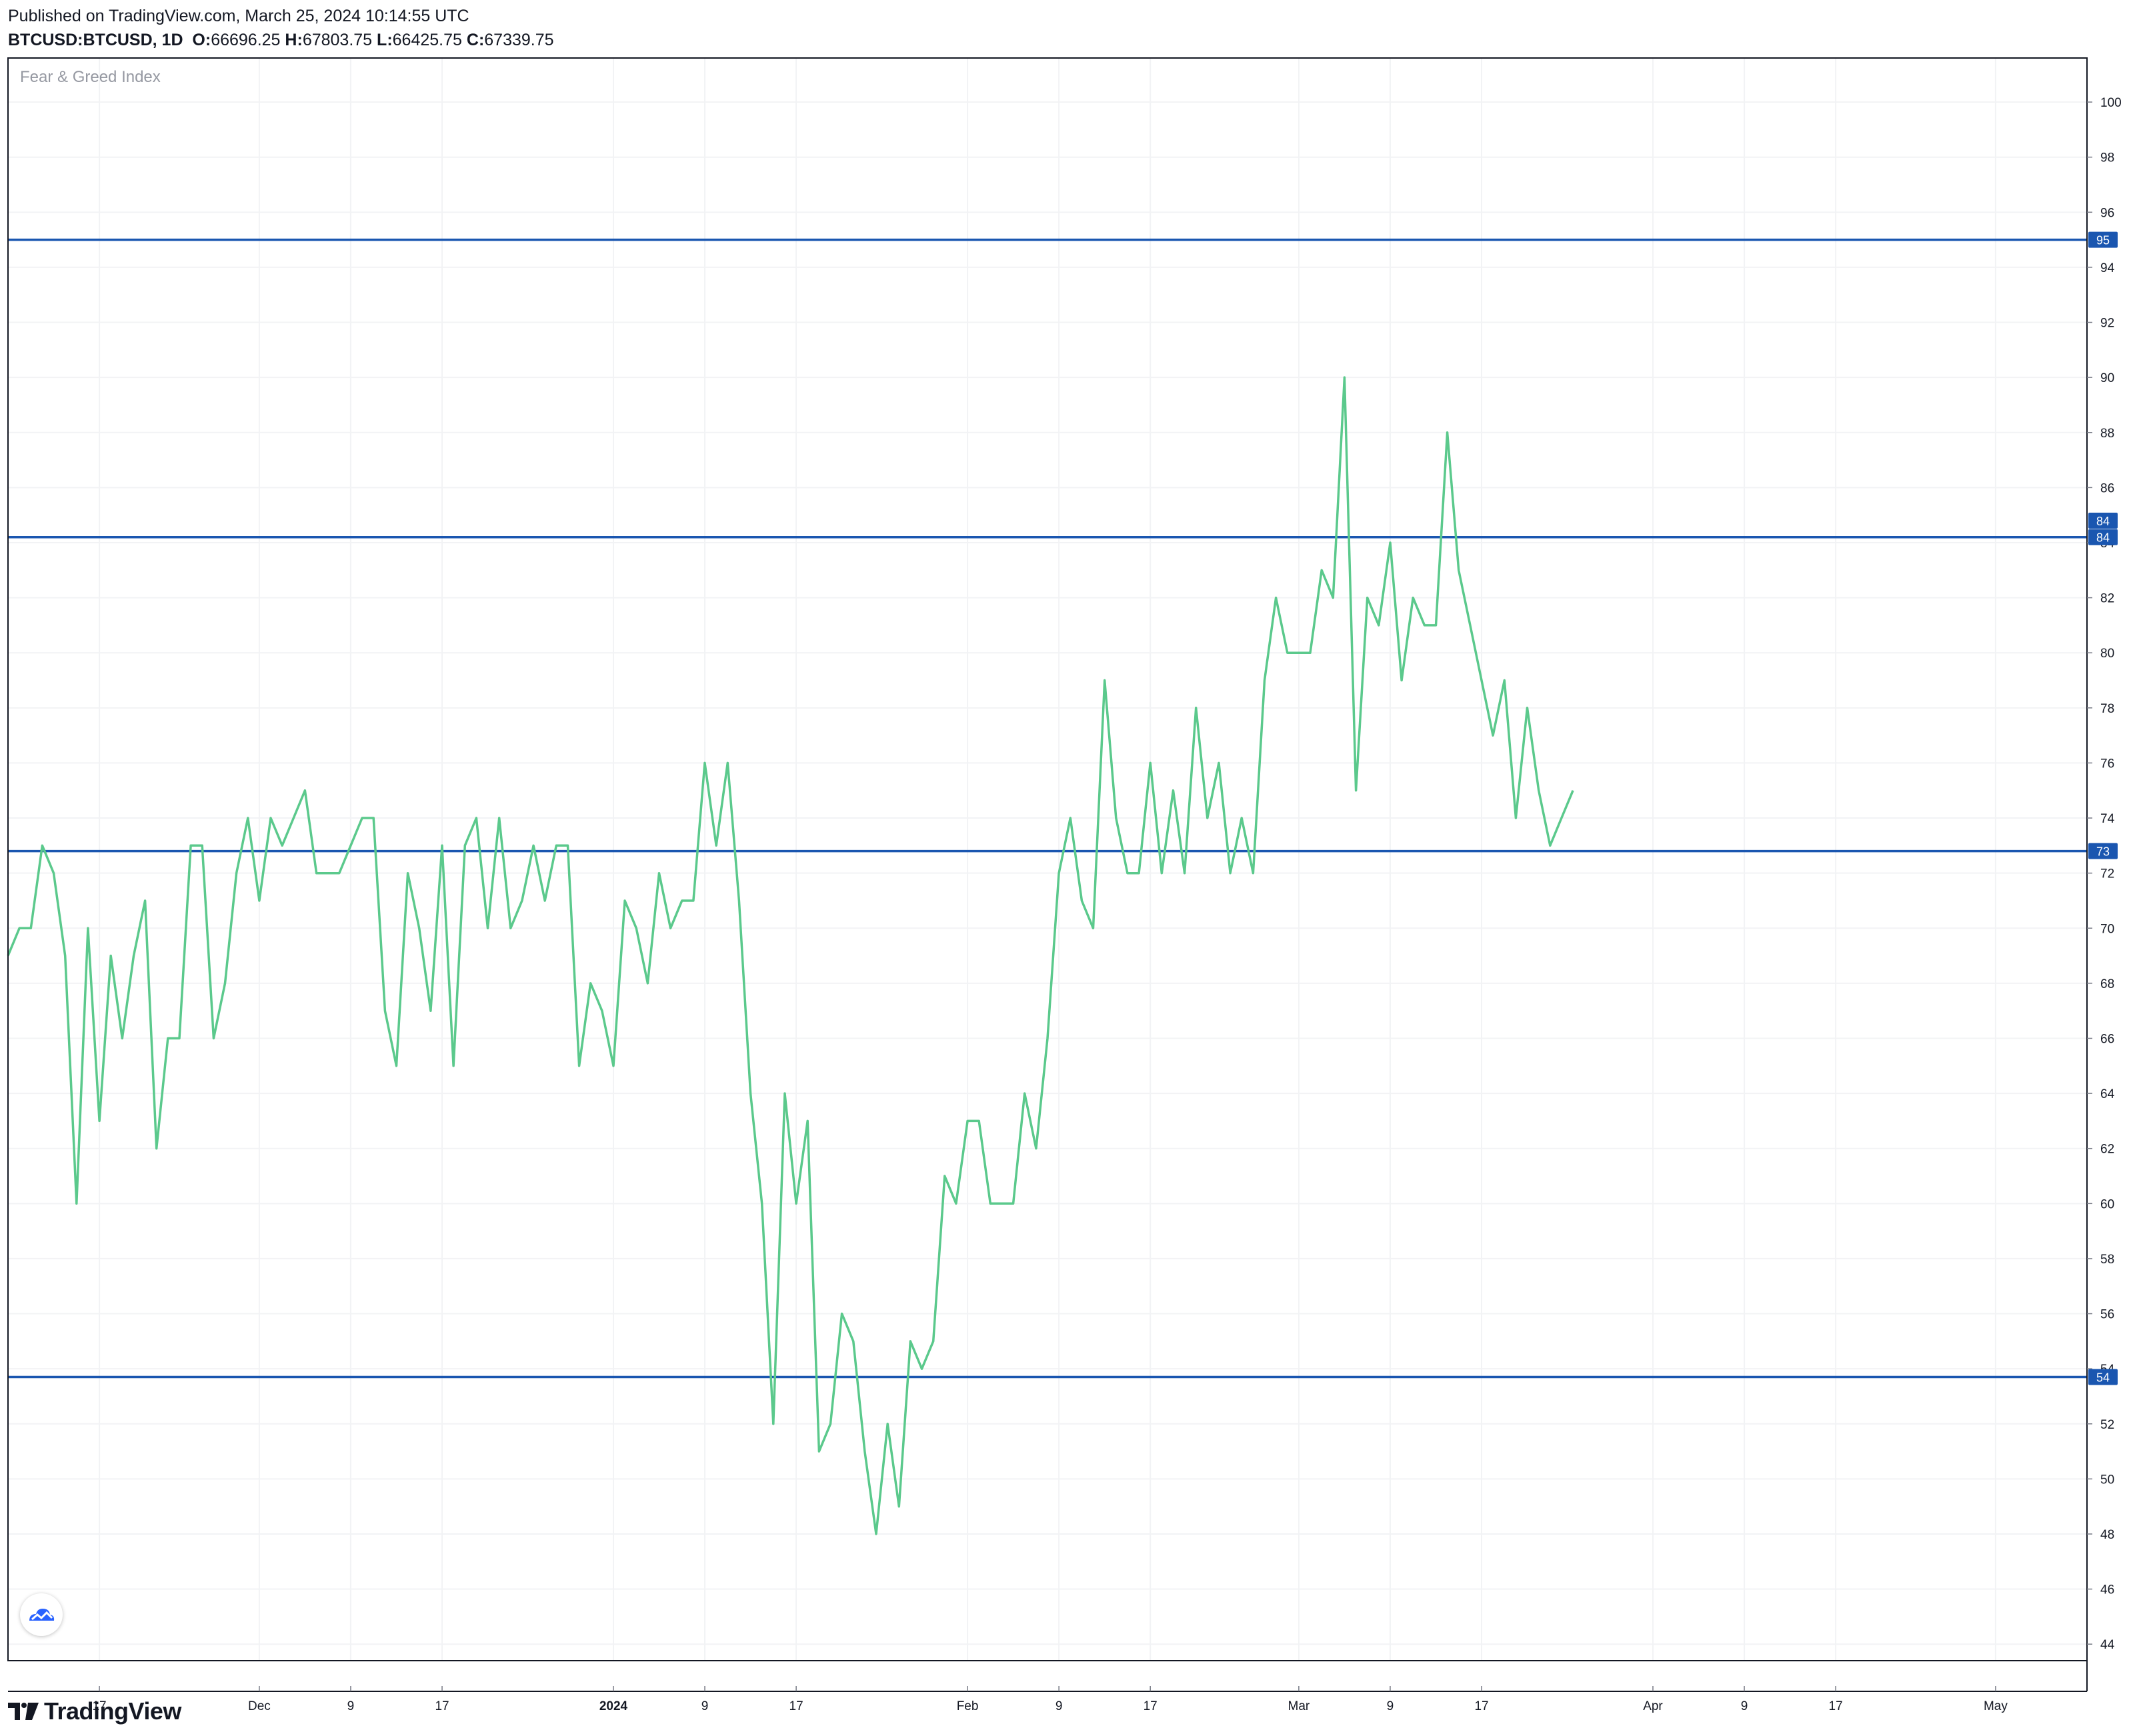  Describe the element at coordinates (2103, 240) in the screenshot. I see `price-label-text: 95` at that location.